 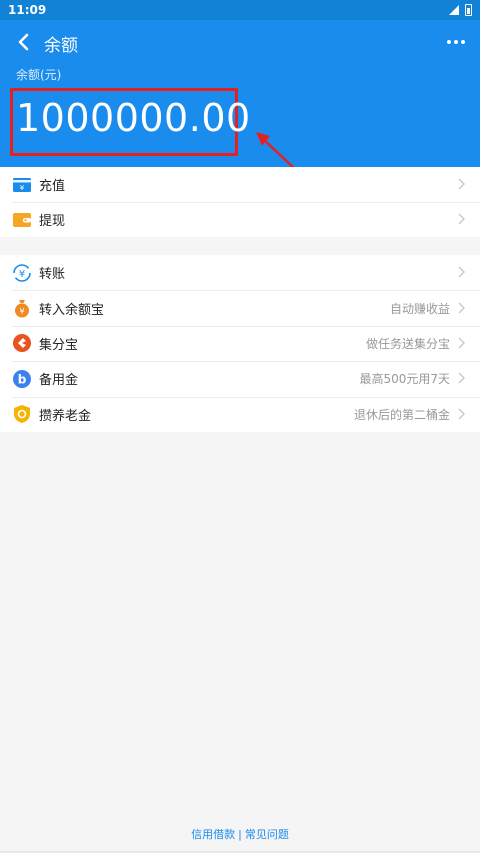 I want to click on page-title: 余额, so click(x=61, y=46).